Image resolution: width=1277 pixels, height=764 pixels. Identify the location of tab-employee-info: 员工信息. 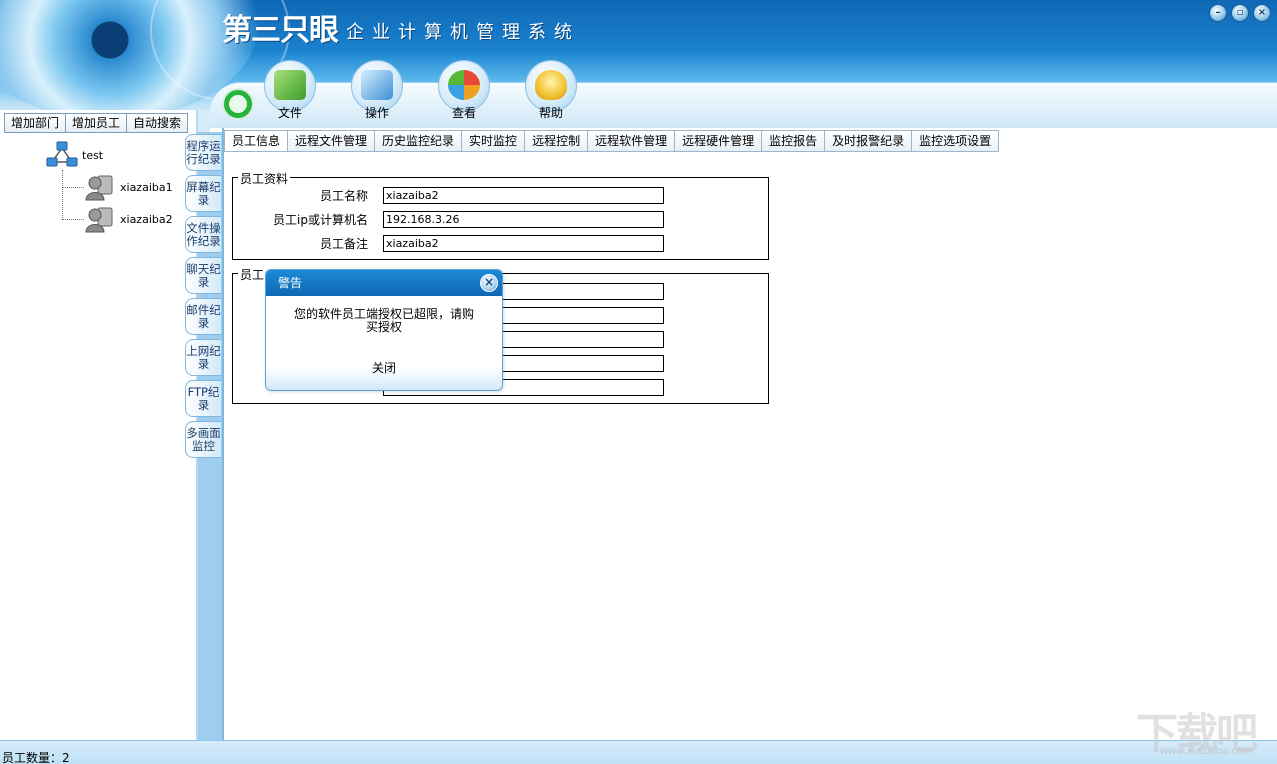
(256, 141).